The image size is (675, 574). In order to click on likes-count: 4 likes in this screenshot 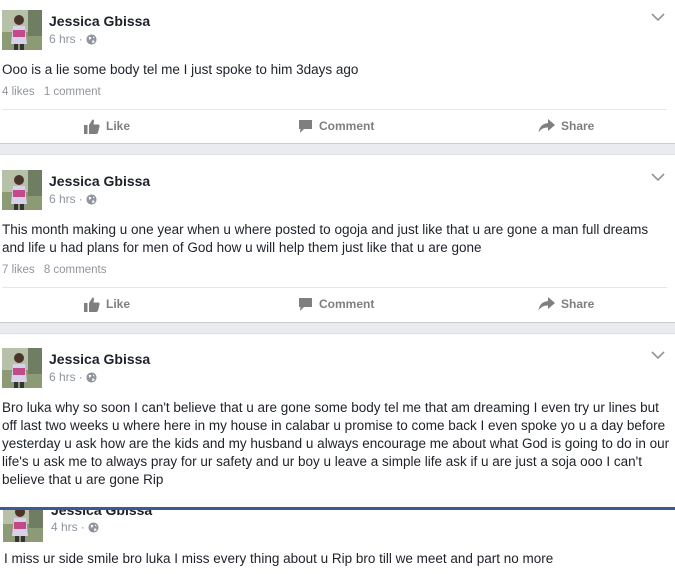, I will do `click(18, 92)`.